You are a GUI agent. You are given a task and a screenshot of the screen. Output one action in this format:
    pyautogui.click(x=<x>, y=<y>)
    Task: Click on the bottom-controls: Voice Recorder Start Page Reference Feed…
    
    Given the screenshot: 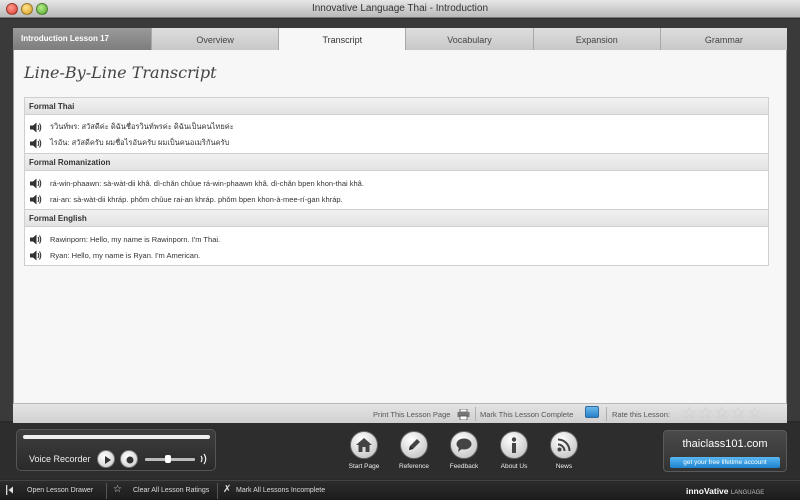 What is the action you would take?
    pyautogui.click(x=400, y=451)
    